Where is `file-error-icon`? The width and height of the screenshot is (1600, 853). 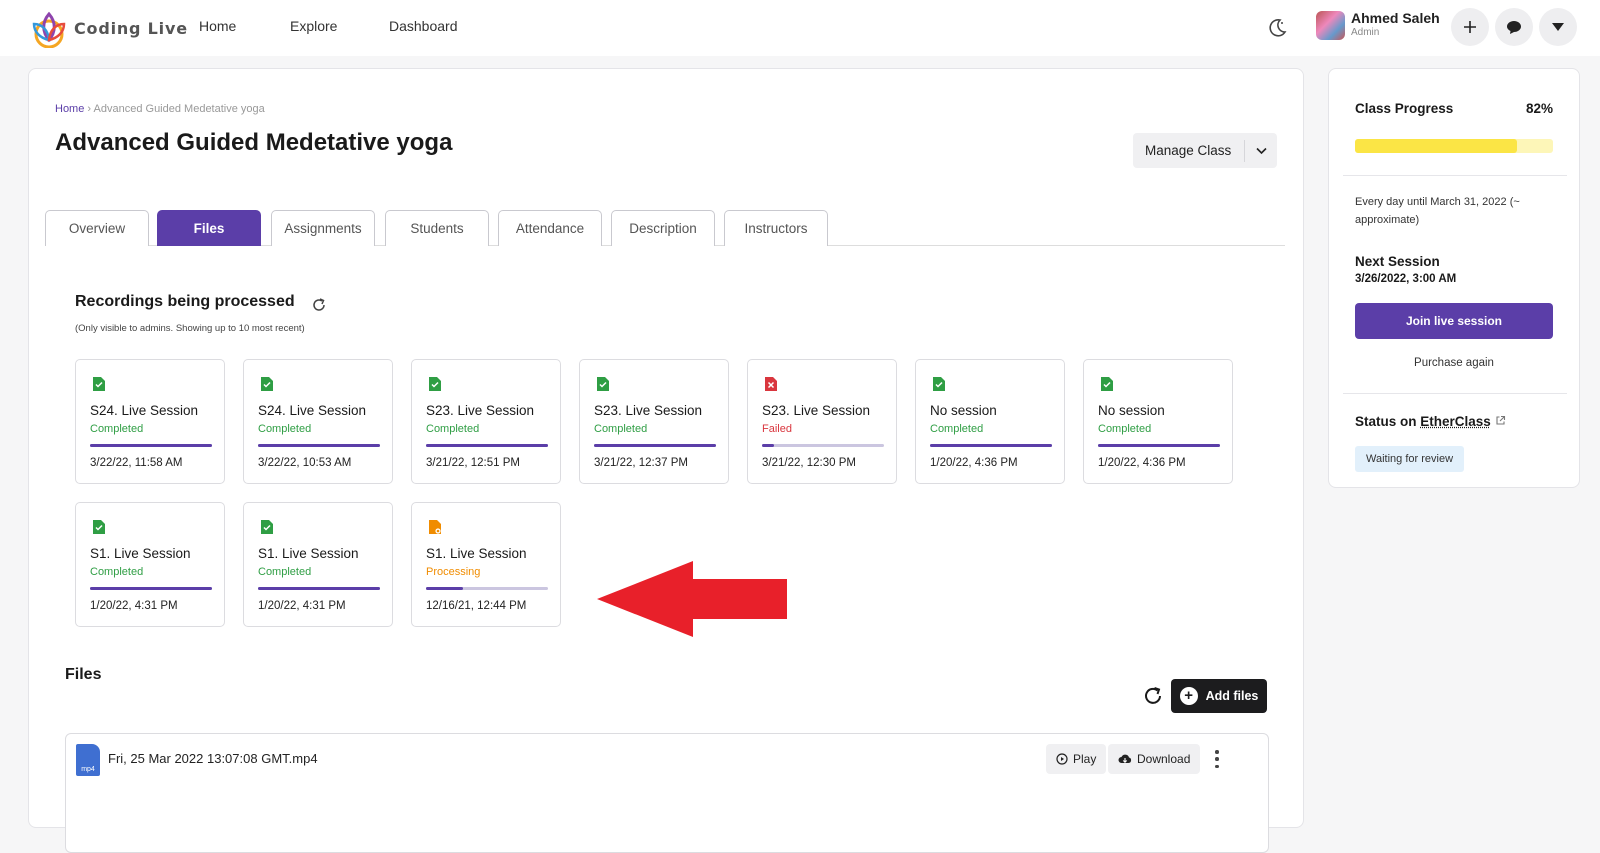 file-error-icon is located at coordinates (771, 384).